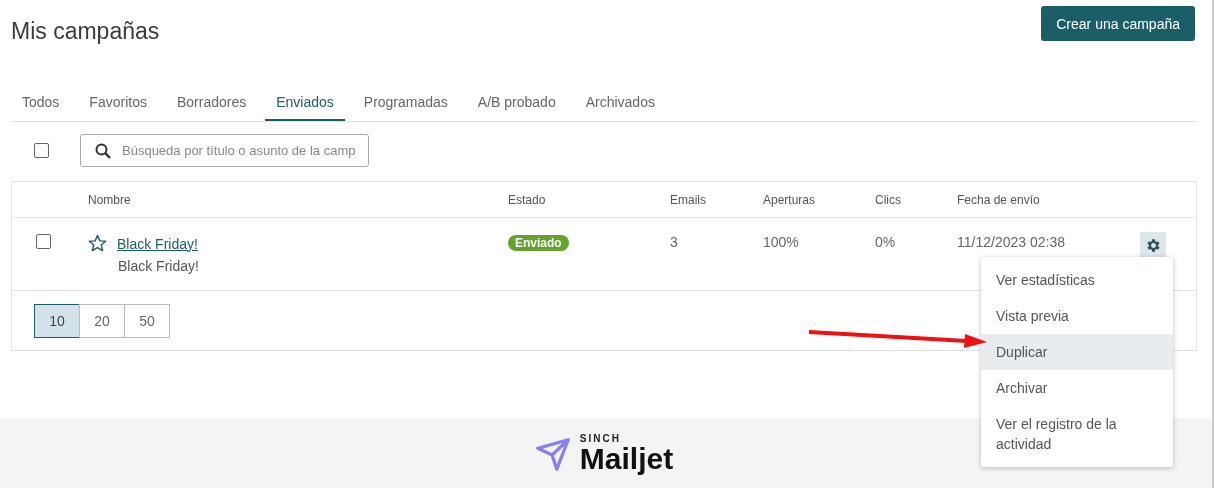  What do you see at coordinates (626, 459) in the screenshot?
I see `brand-name: Mailjet` at bounding box center [626, 459].